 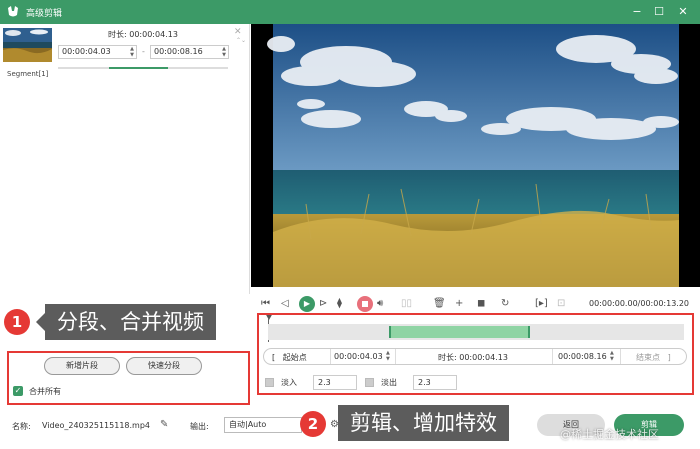 What do you see at coordinates (241, 41) in the screenshot?
I see `segment-reorder-icon: ⌃⌄` at bounding box center [241, 41].